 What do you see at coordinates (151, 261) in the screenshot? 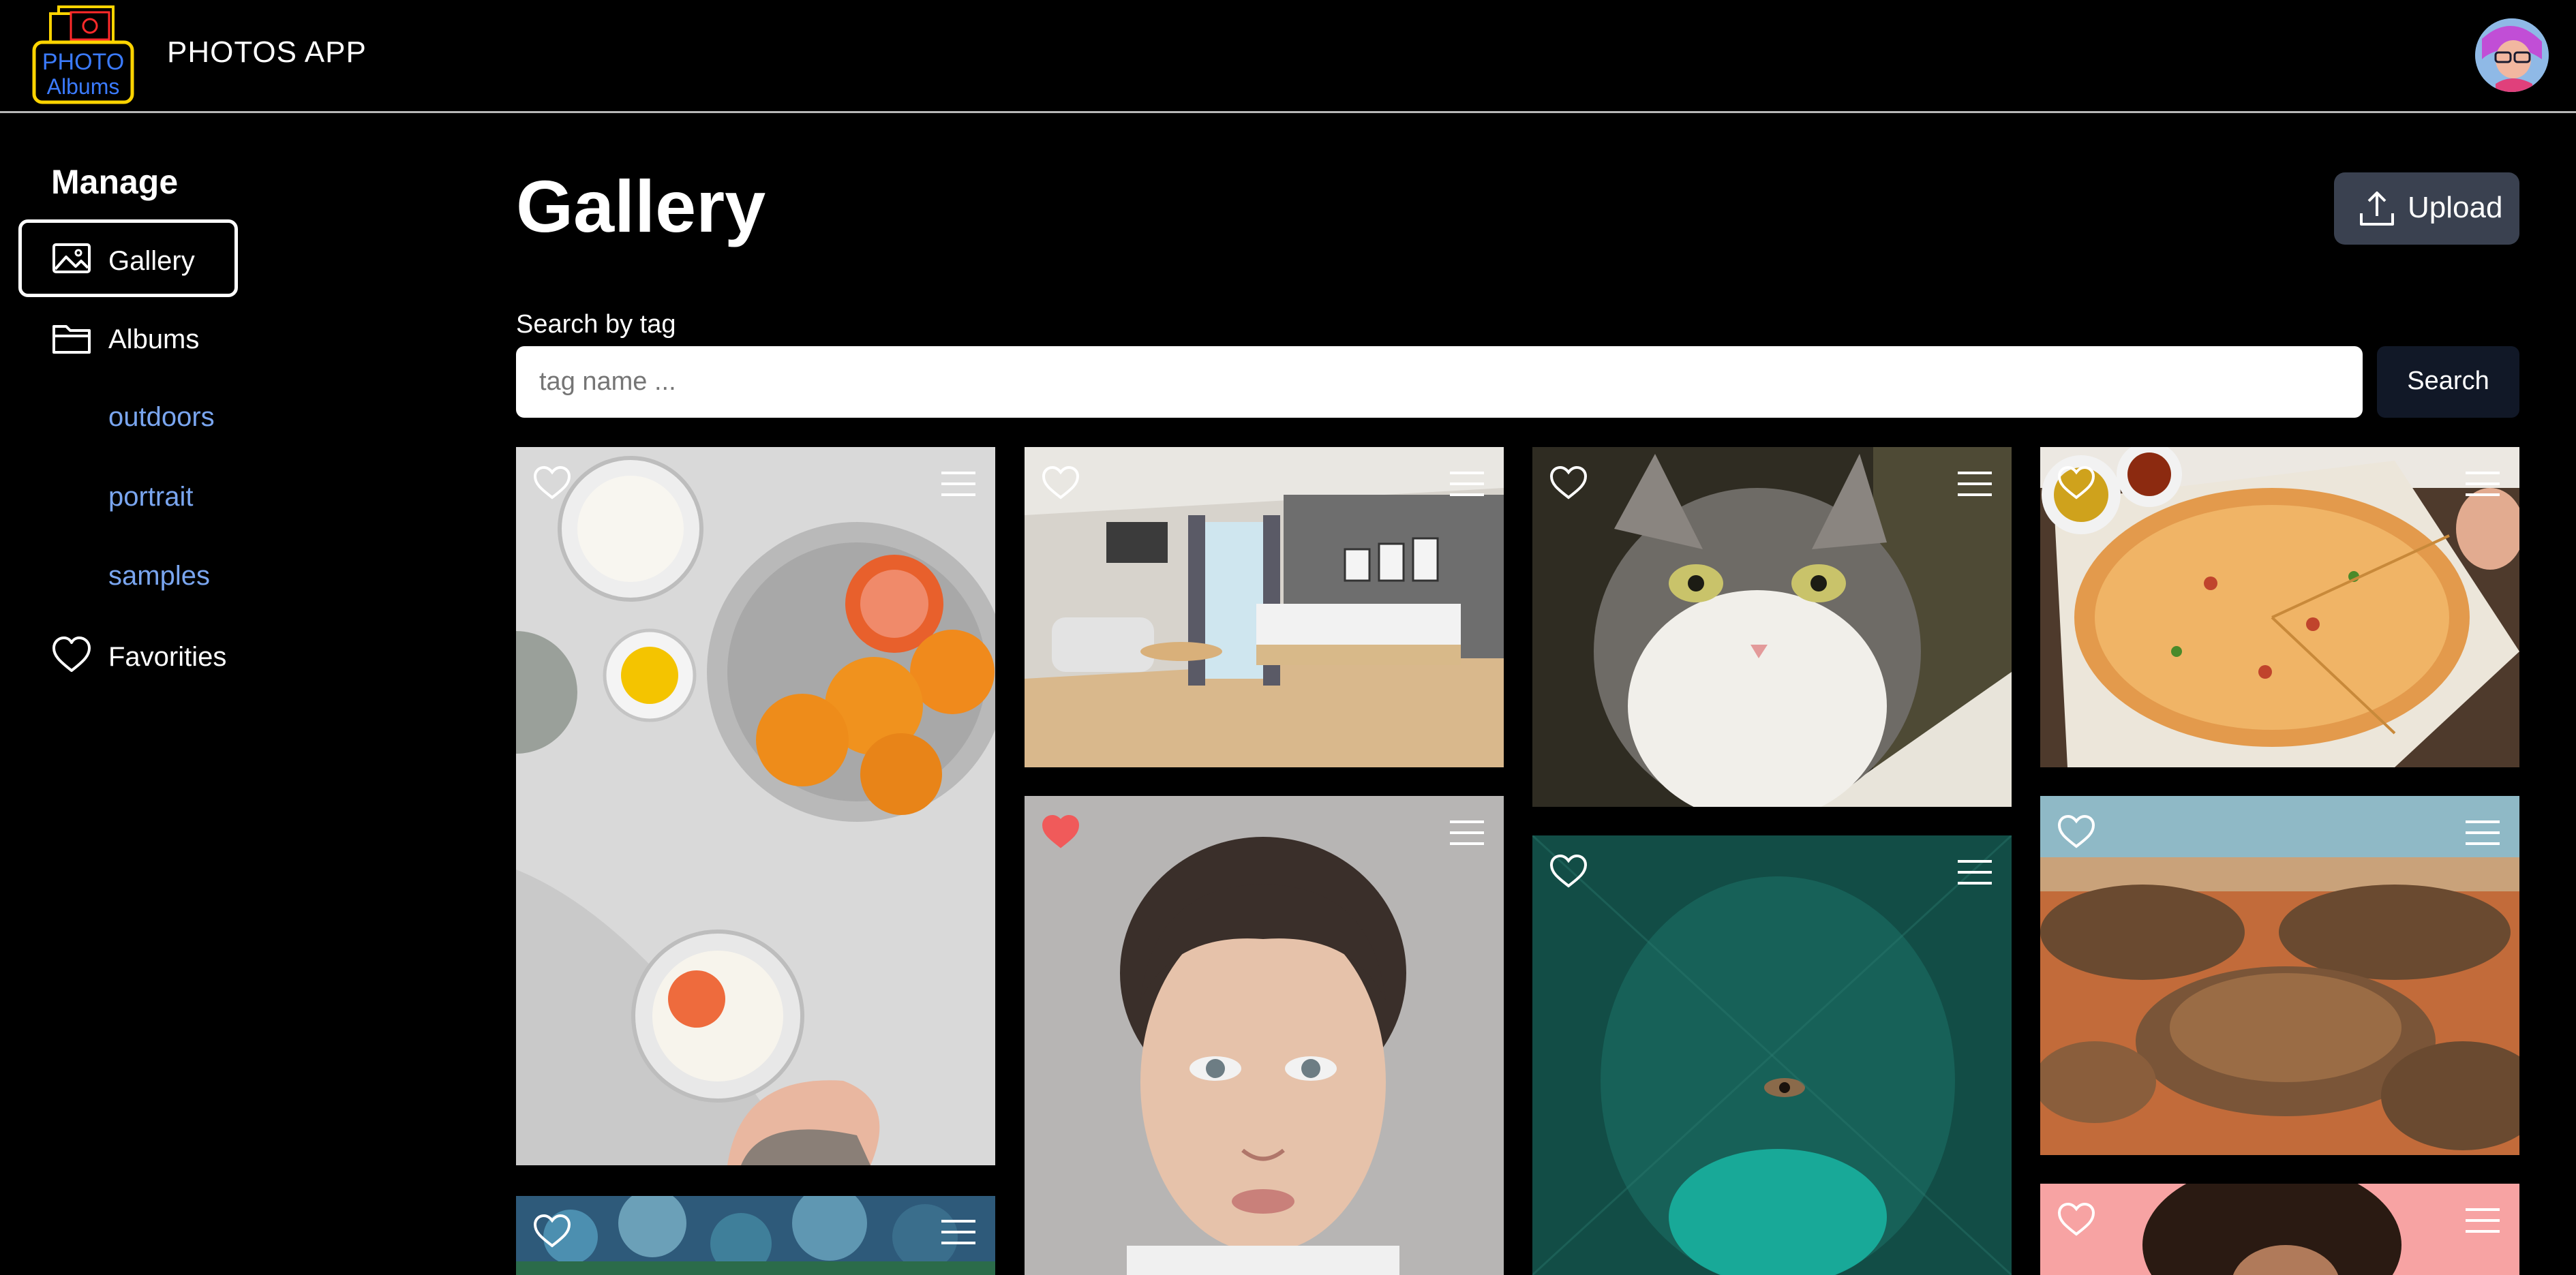
I see `sidebar-item-label: Gallery` at bounding box center [151, 261].